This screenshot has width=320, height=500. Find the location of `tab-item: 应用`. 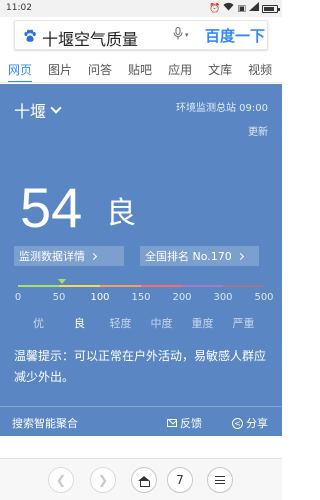

tab-item: 应用 is located at coordinates (180, 67).